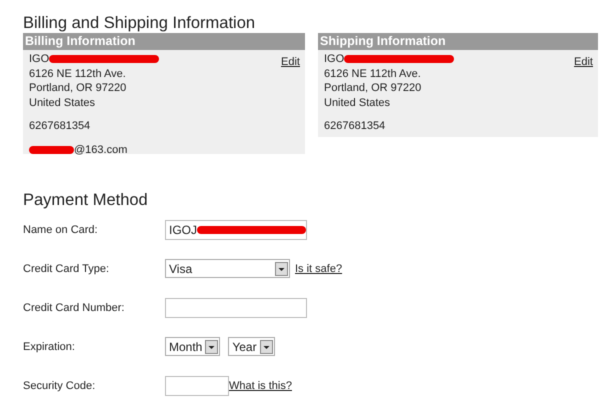  What do you see at coordinates (61, 230) in the screenshot?
I see `field-label: Name on Card:` at bounding box center [61, 230].